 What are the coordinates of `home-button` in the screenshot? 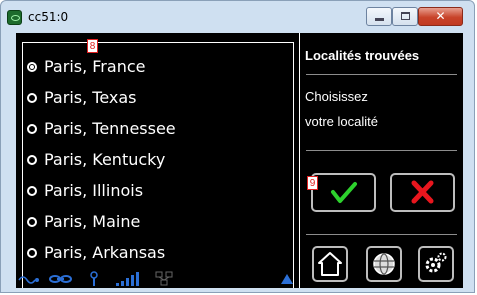 It's located at (330, 264).